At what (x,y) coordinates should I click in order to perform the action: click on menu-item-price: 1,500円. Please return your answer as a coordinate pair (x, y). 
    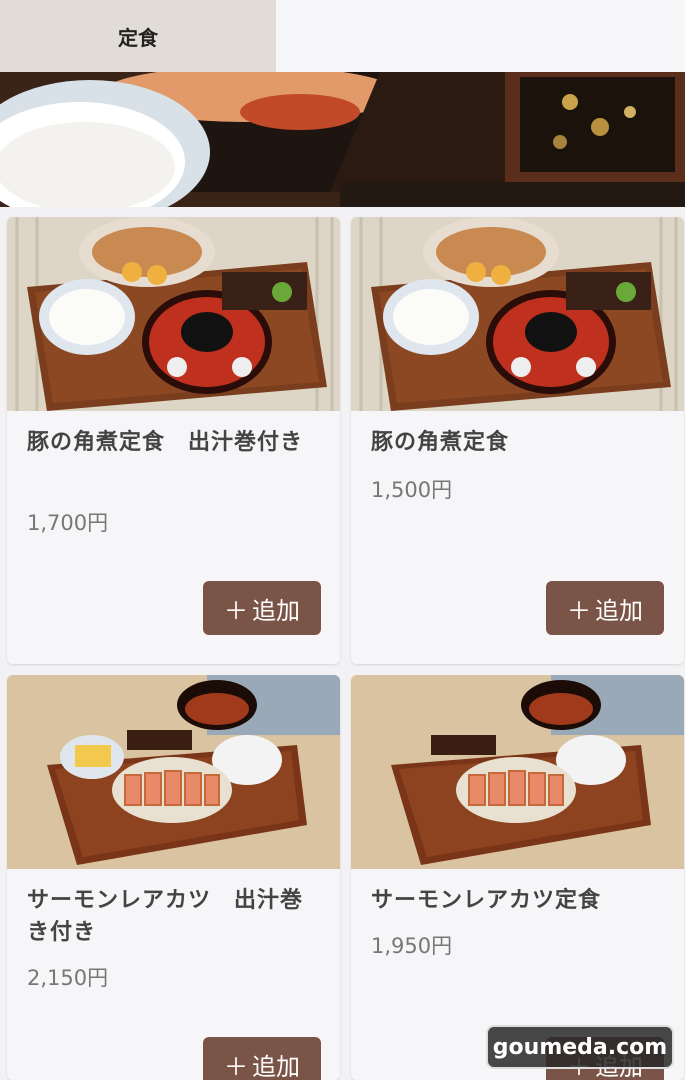
    Looking at the image, I should click on (412, 490).